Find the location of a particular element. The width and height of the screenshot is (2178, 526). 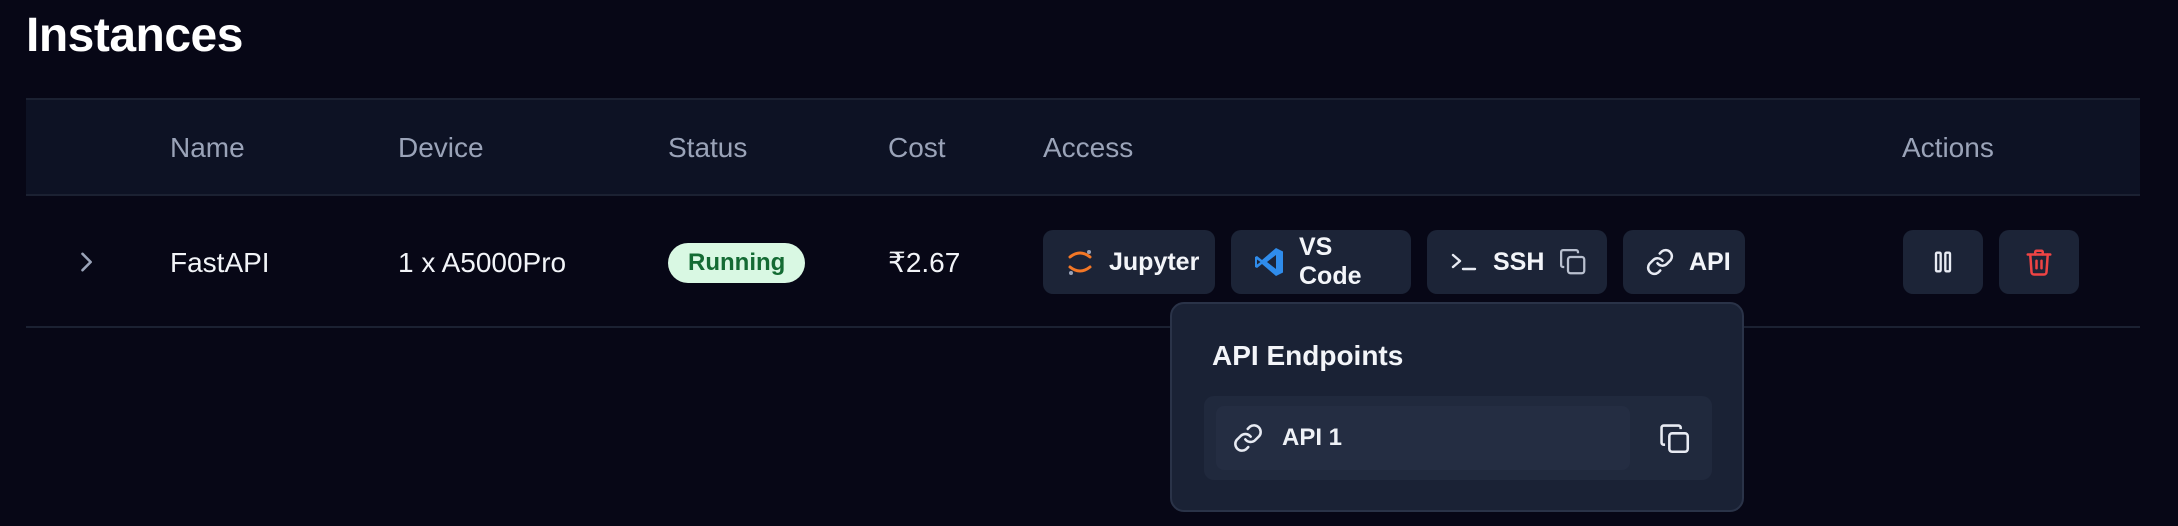

column-header-status: Status is located at coordinates (708, 147).